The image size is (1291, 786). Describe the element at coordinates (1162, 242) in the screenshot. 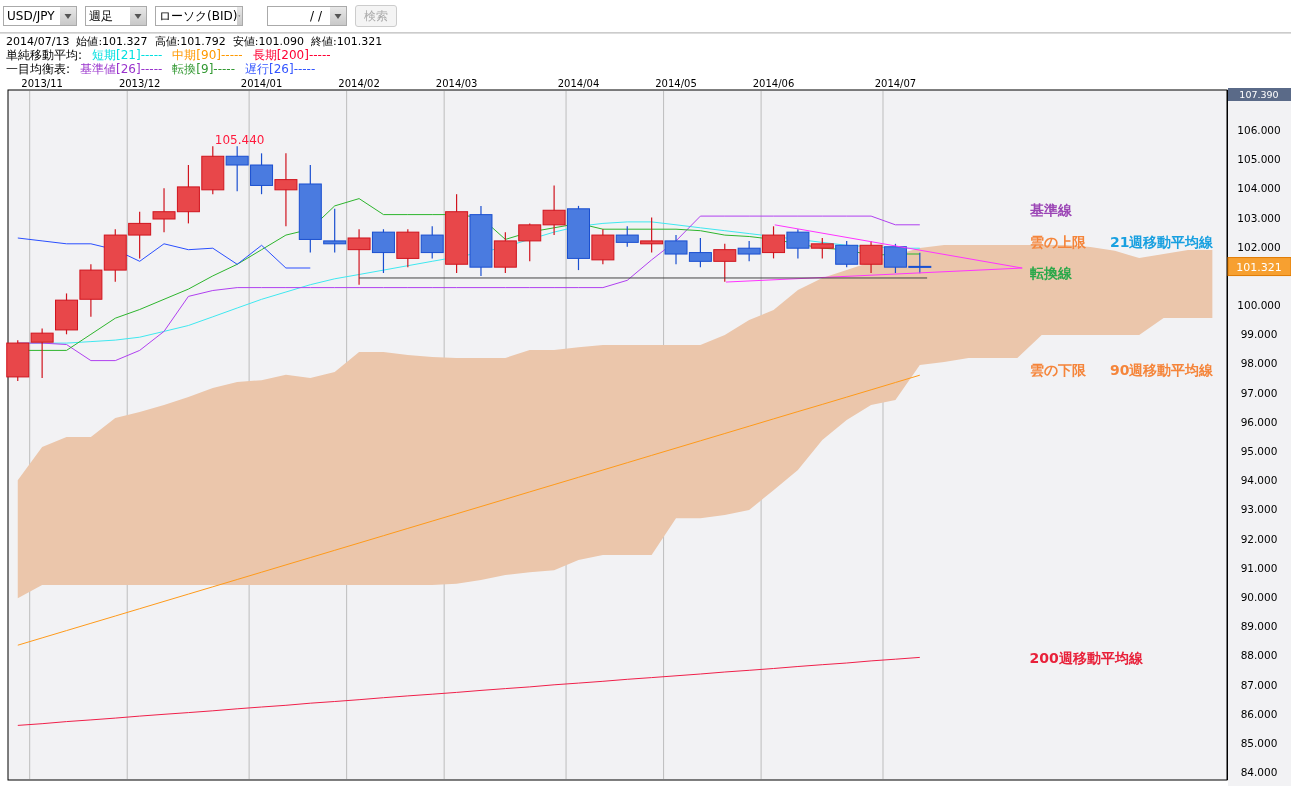

I see `annotation-text: 21週移動平均線` at that location.